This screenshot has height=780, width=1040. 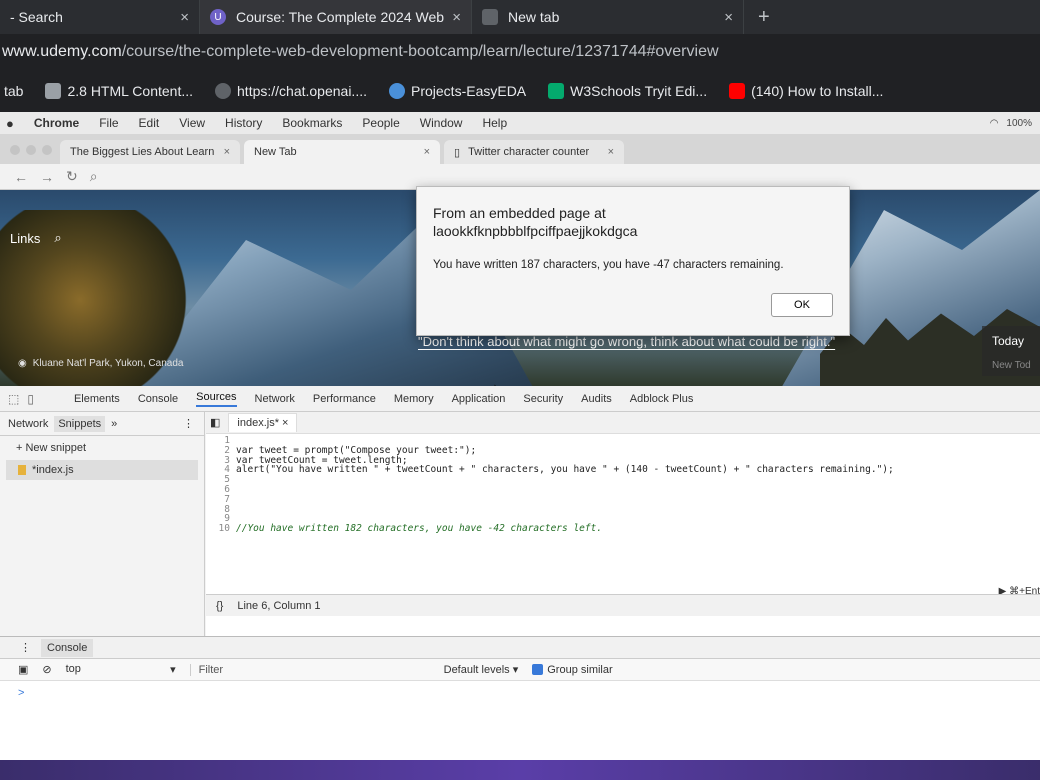 What do you see at coordinates (662, 399) in the screenshot?
I see `tab-adblock: Adblock Plus` at bounding box center [662, 399].